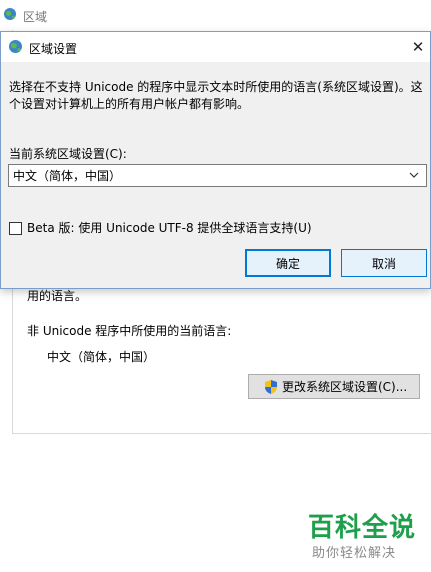 The width and height of the screenshot is (431, 572). I want to click on cancel-button: 取消, so click(384, 263).